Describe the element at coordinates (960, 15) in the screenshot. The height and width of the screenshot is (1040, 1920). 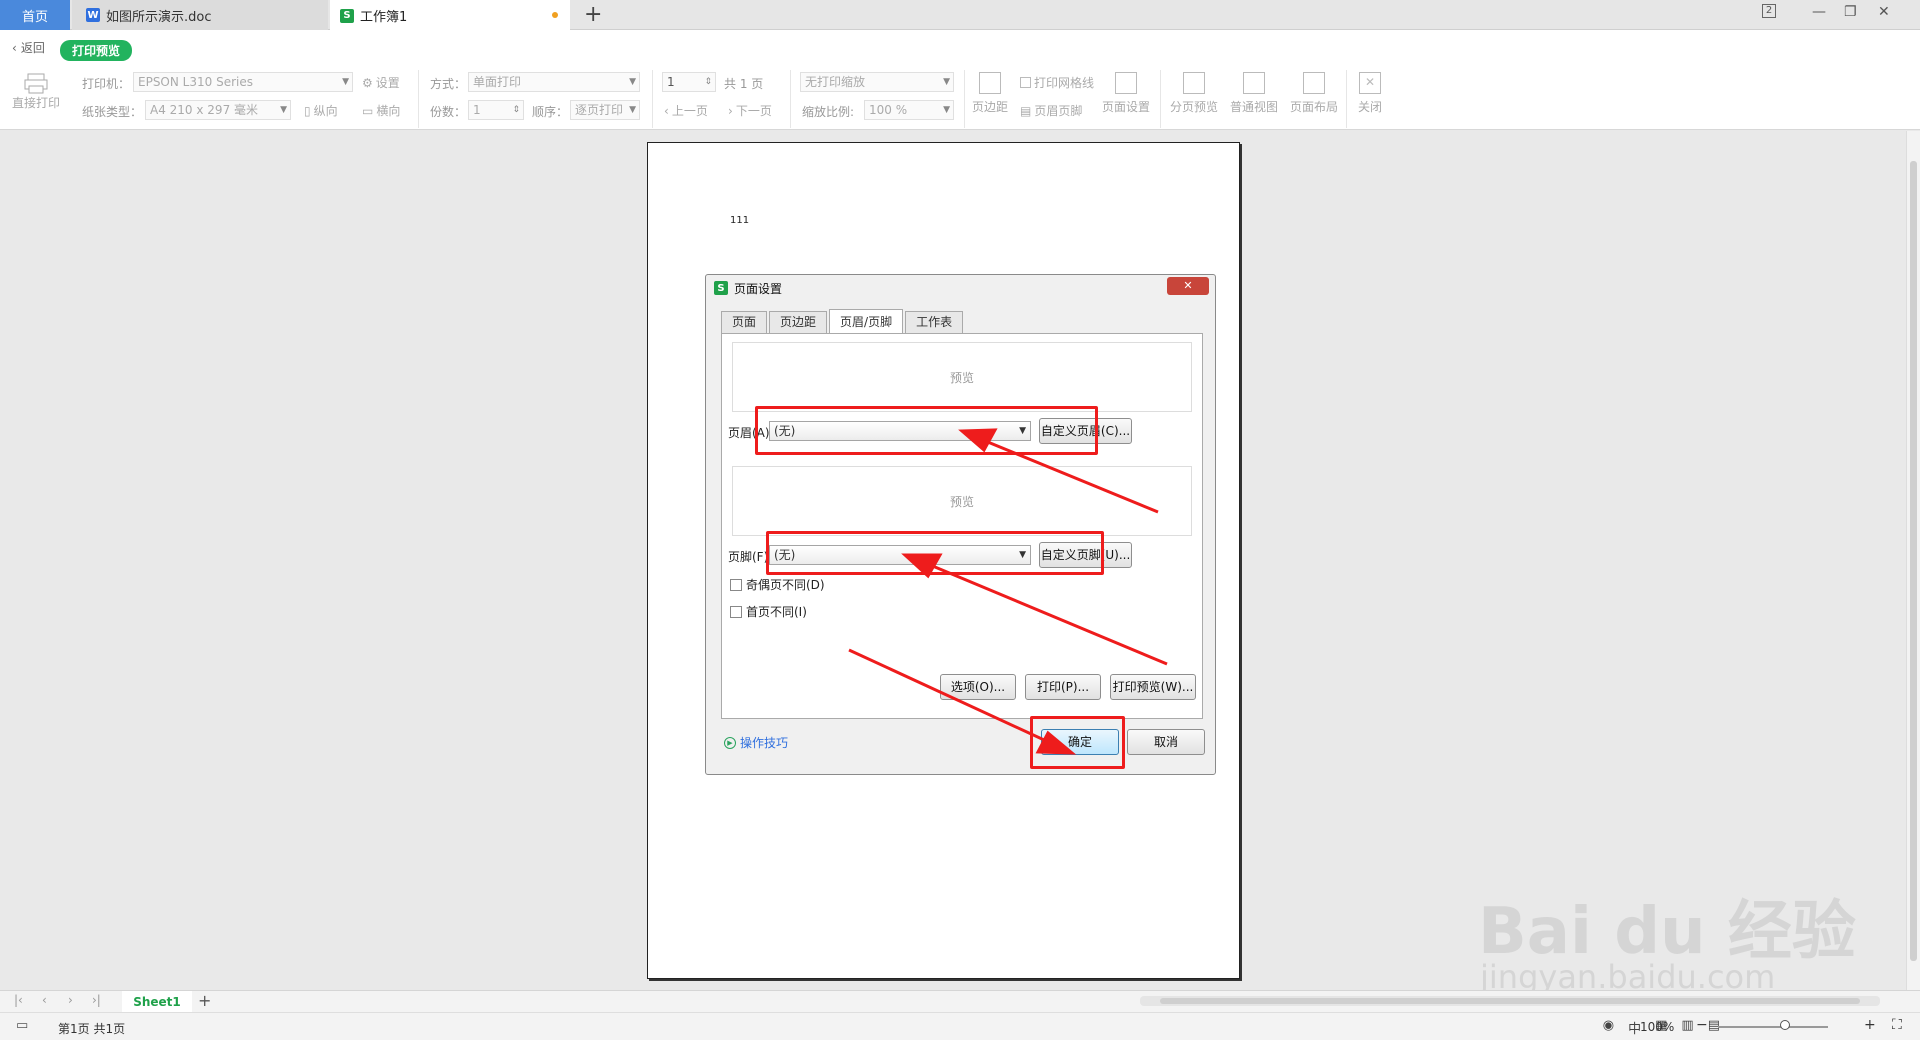
I see `tab-bar: 首页 W 如图所示演示.doc S 工作簿1 + 2 — ❐ ✕` at that location.